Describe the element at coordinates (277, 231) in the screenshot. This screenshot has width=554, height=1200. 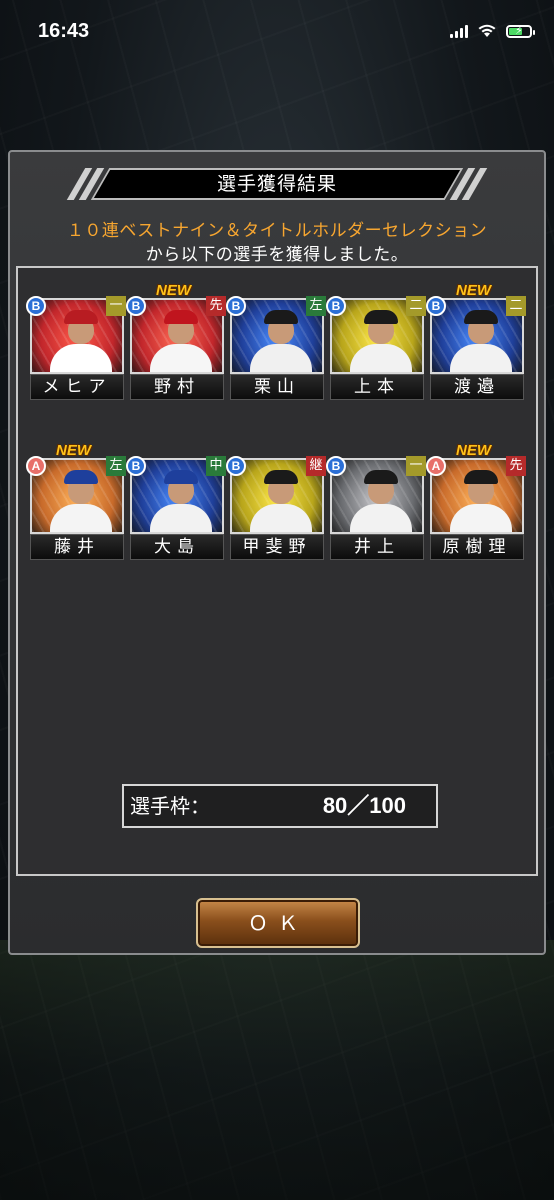
I see `gacha-name: １０連ベストナイン＆タイトルホルダーセレクション` at that location.